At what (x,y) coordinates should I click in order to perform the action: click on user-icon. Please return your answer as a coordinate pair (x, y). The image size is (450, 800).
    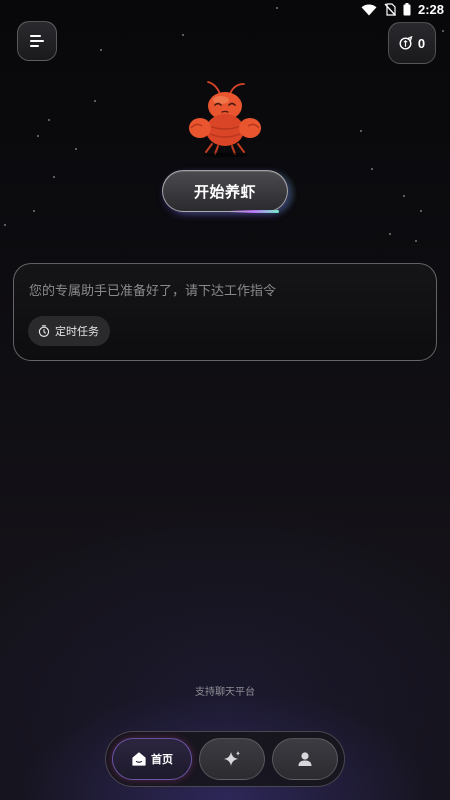
    Looking at the image, I should click on (305, 759).